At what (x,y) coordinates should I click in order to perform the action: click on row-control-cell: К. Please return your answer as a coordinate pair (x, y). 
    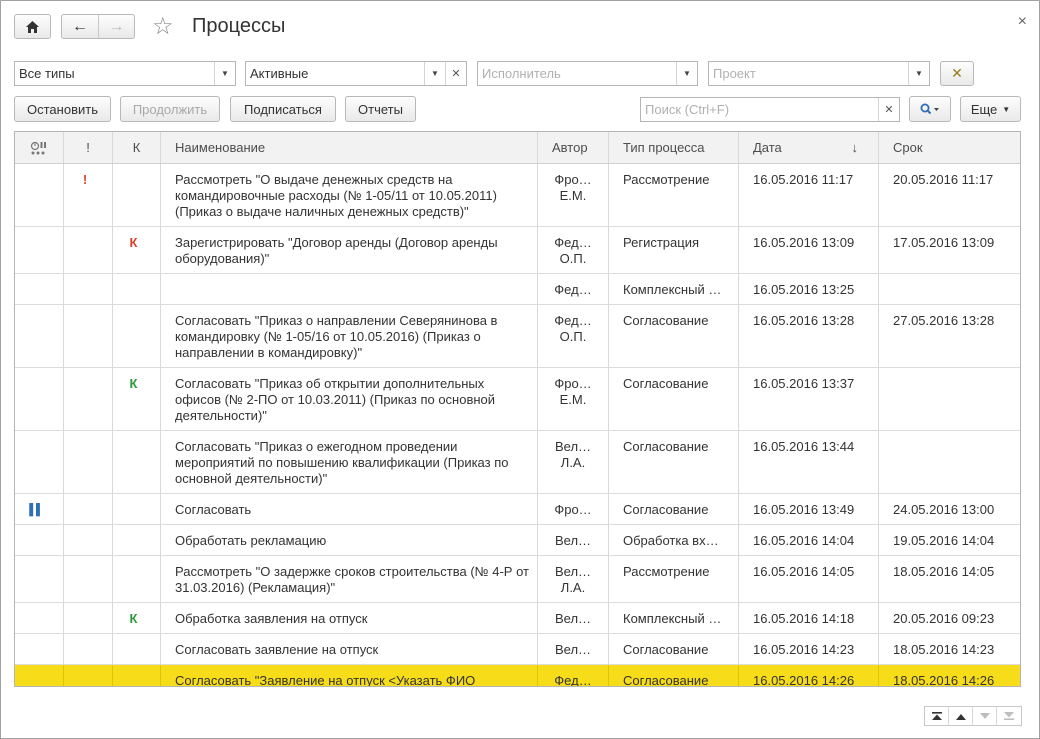
    Looking at the image, I should click on (137, 250).